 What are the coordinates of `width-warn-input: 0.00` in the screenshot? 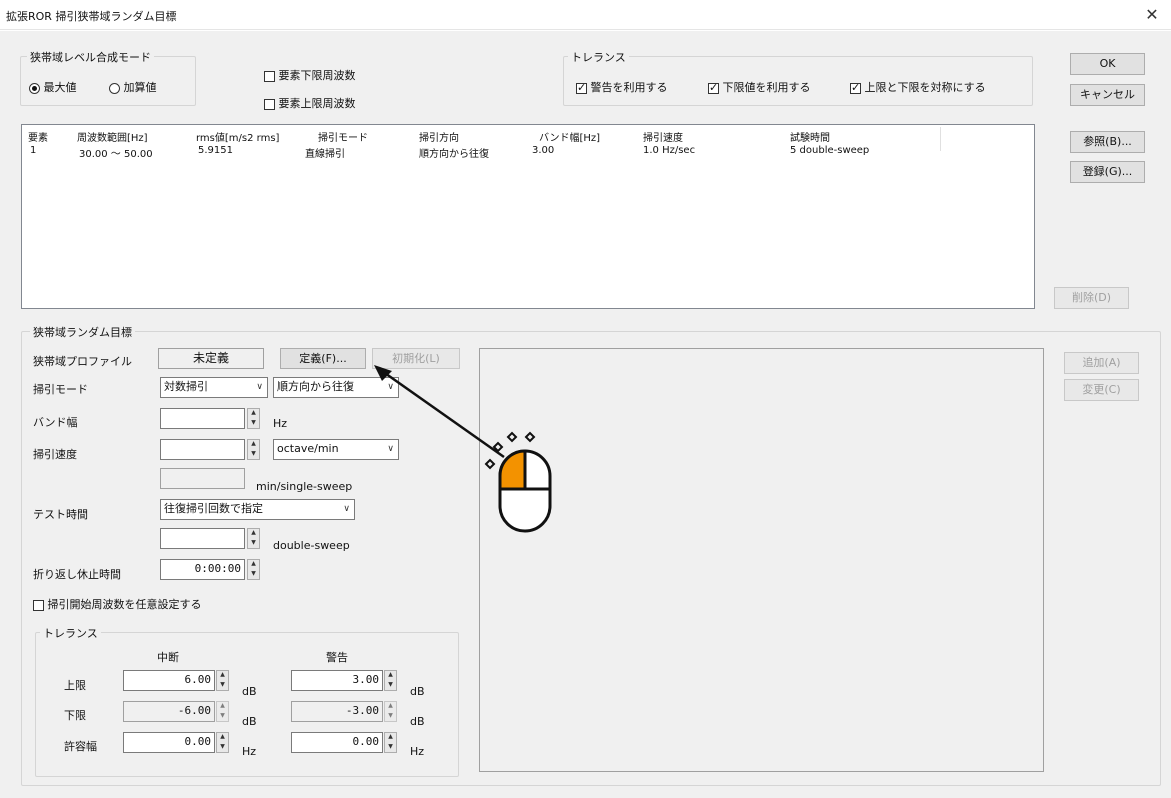 It's located at (337, 742).